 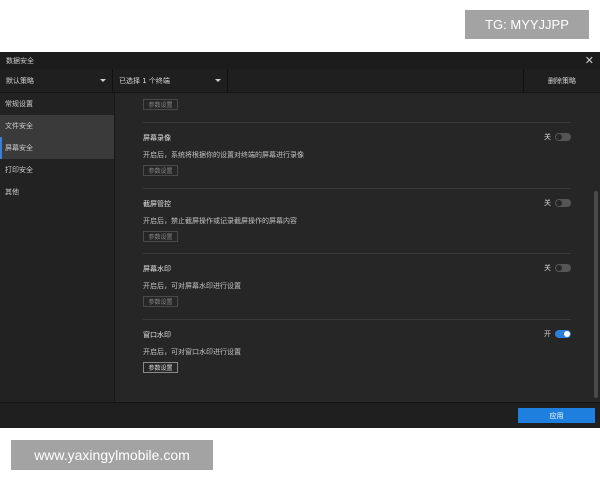 I want to click on screenshot-control-toggle, so click(x=563, y=203).